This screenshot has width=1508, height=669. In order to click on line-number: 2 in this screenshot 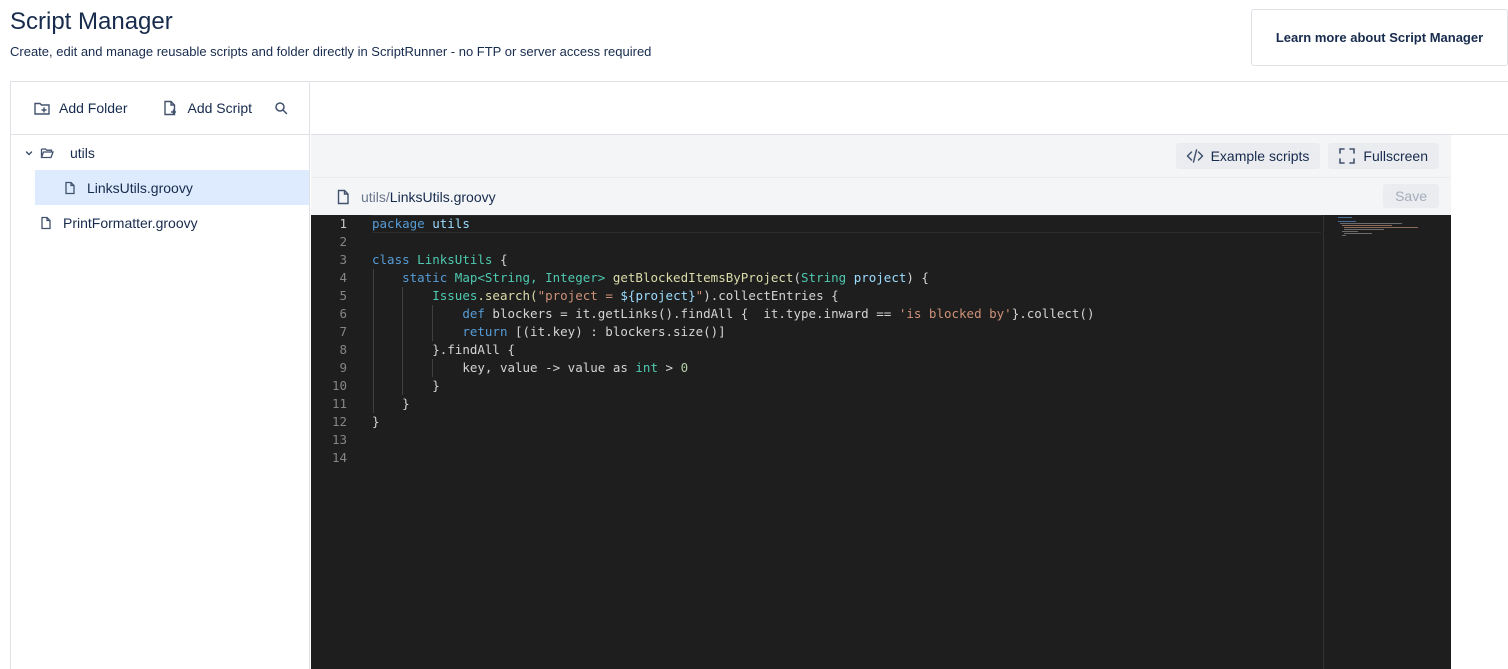, I will do `click(343, 241)`.